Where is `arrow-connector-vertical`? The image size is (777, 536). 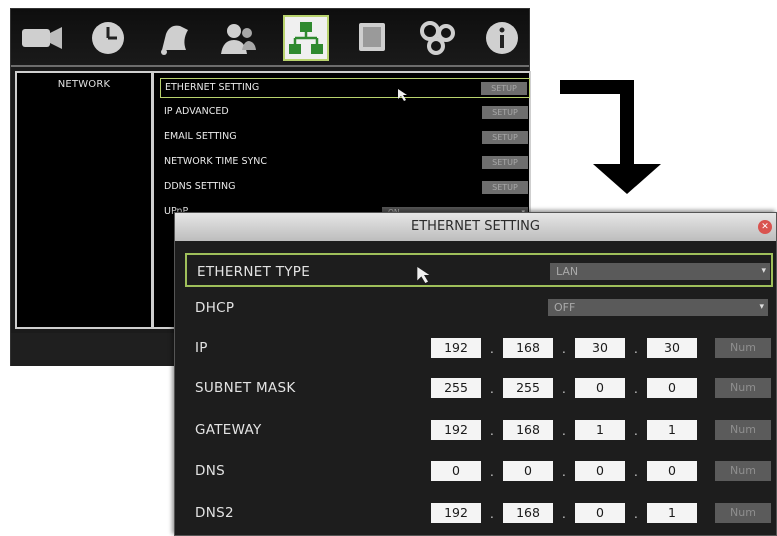 arrow-connector-vertical is located at coordinates (627, 128).